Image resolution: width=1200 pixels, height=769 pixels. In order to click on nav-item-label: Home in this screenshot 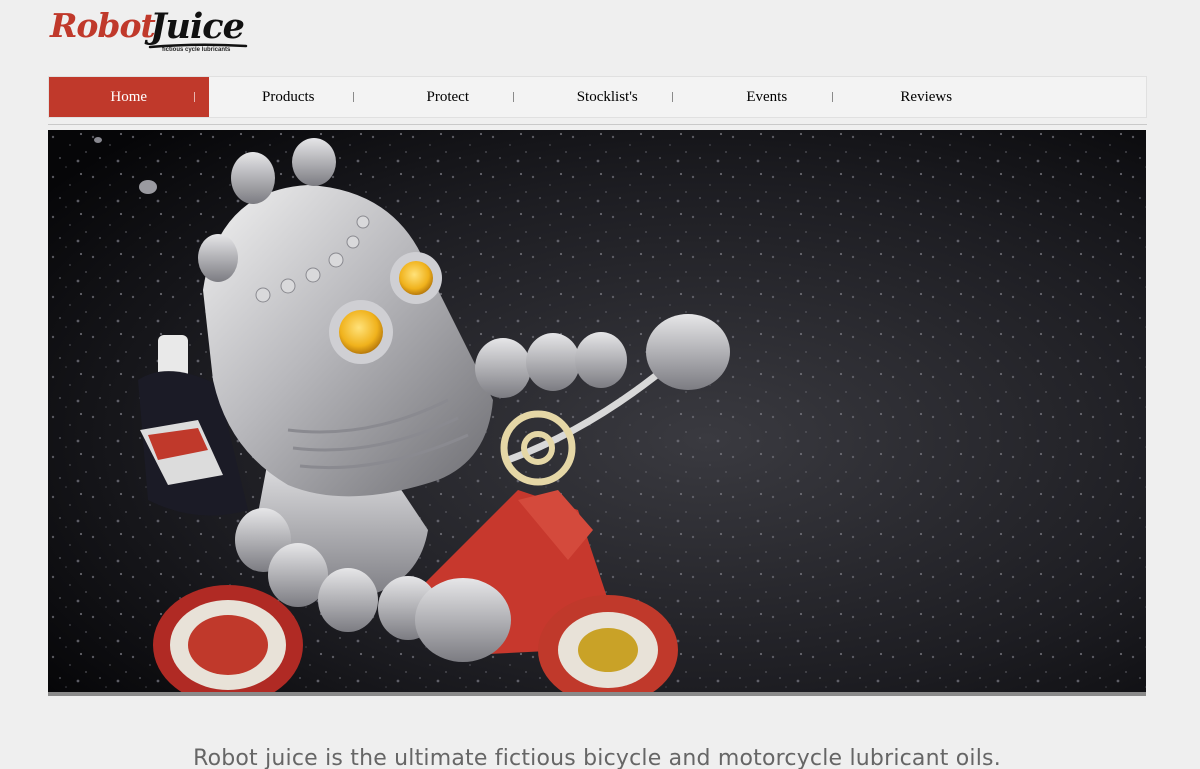, I will do `click(129, 96)`.